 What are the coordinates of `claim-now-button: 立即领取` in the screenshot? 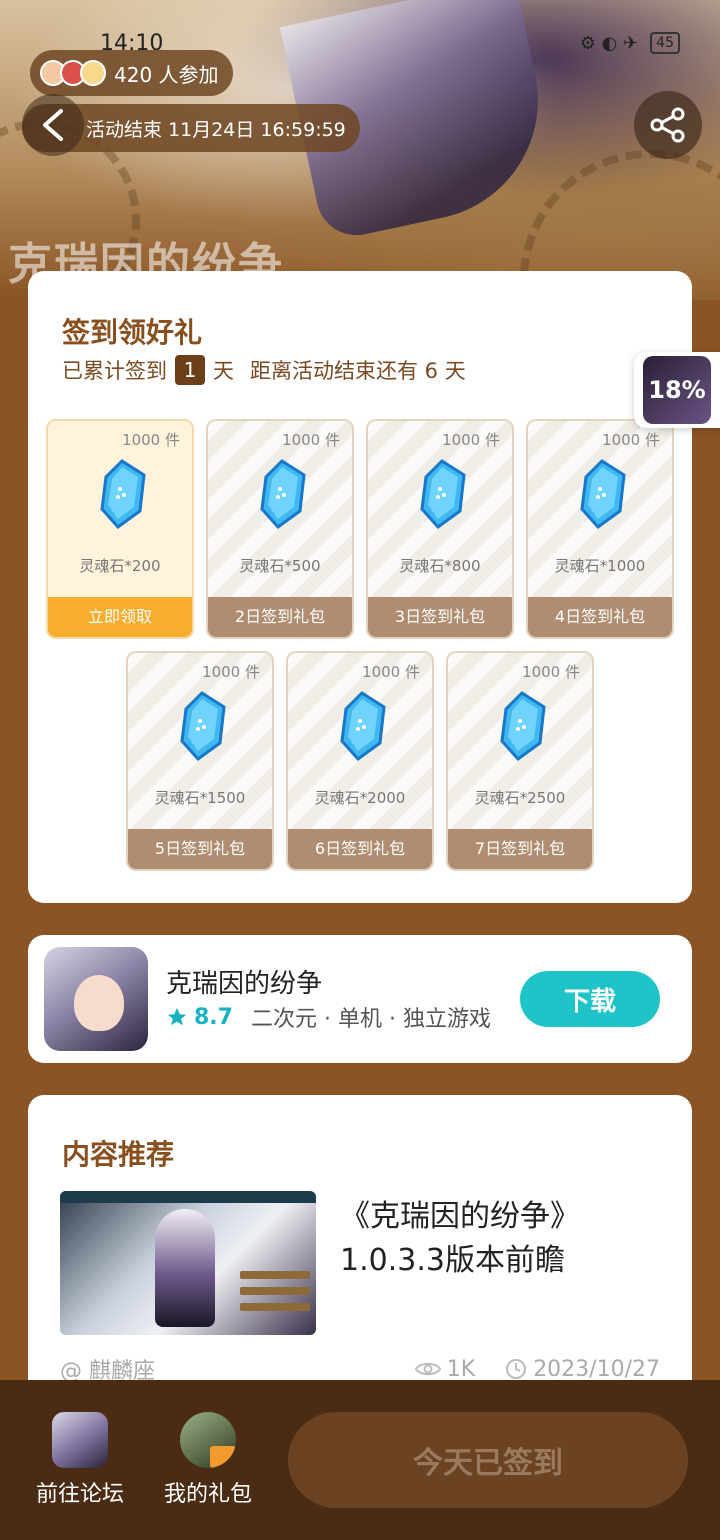 It's located at (120, 617).